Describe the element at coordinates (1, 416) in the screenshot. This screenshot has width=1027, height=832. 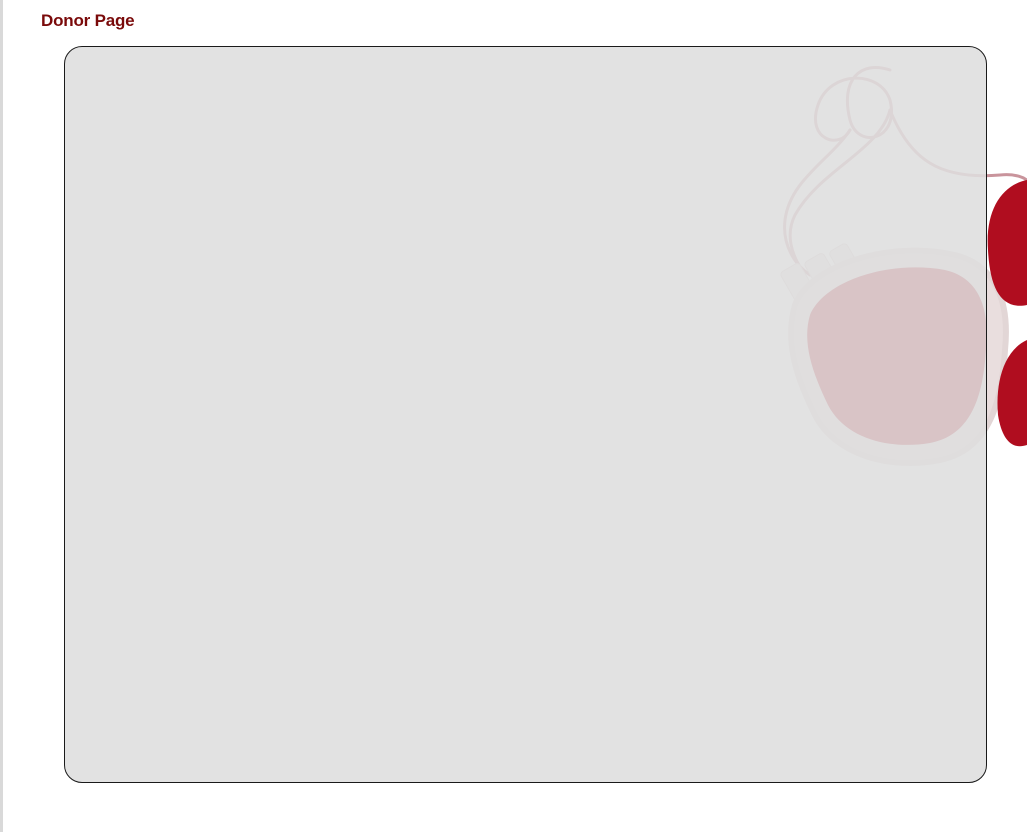
I see `left-edge-divider` at that location.